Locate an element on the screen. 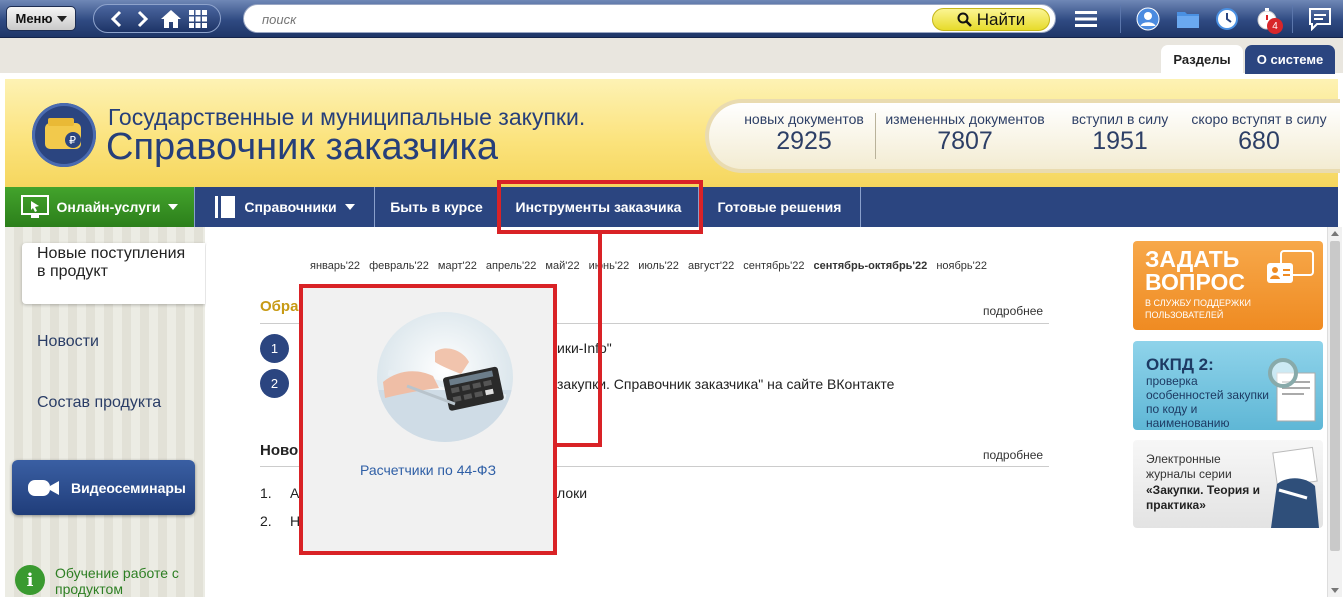 This screenshot has width=1343, height=597. learning-link: i Обучение работе с продуктом is located at coordinates (100, 581).